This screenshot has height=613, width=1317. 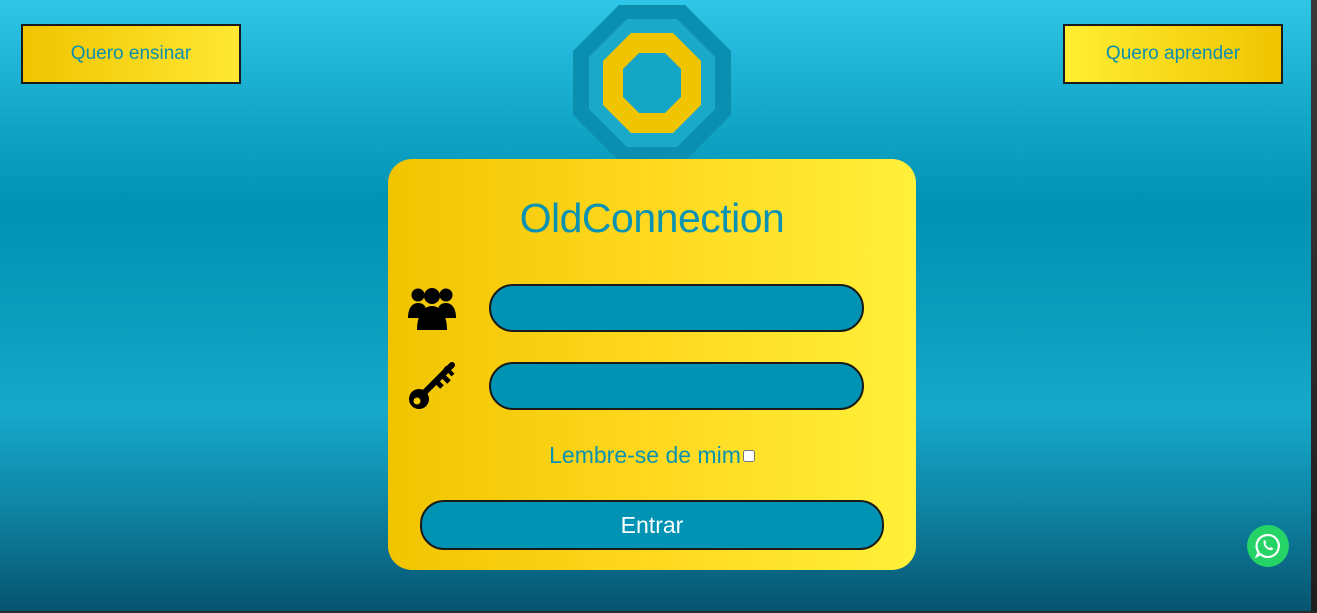 What do you see at coordinates (432, 385) in the screenshot?
I see `key-icon` at bounding box center [432, 385].